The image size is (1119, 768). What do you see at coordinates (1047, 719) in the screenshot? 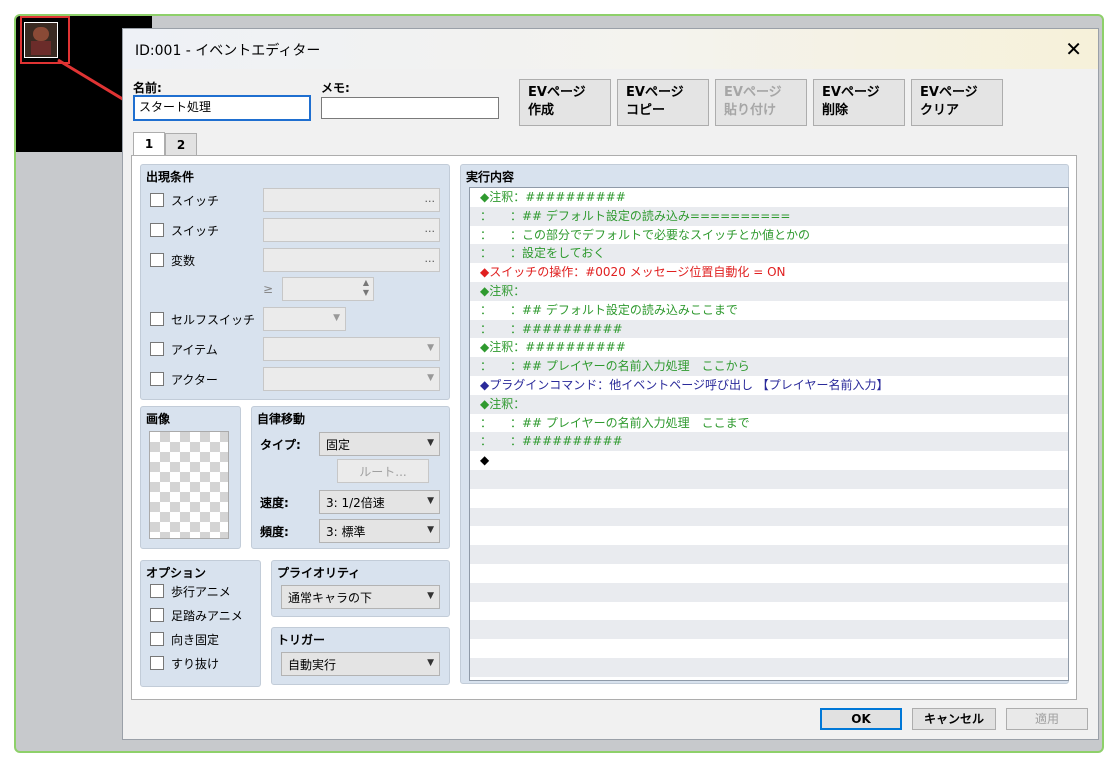
I see `apply-button: 適用` at bounding box center [1047, 719].